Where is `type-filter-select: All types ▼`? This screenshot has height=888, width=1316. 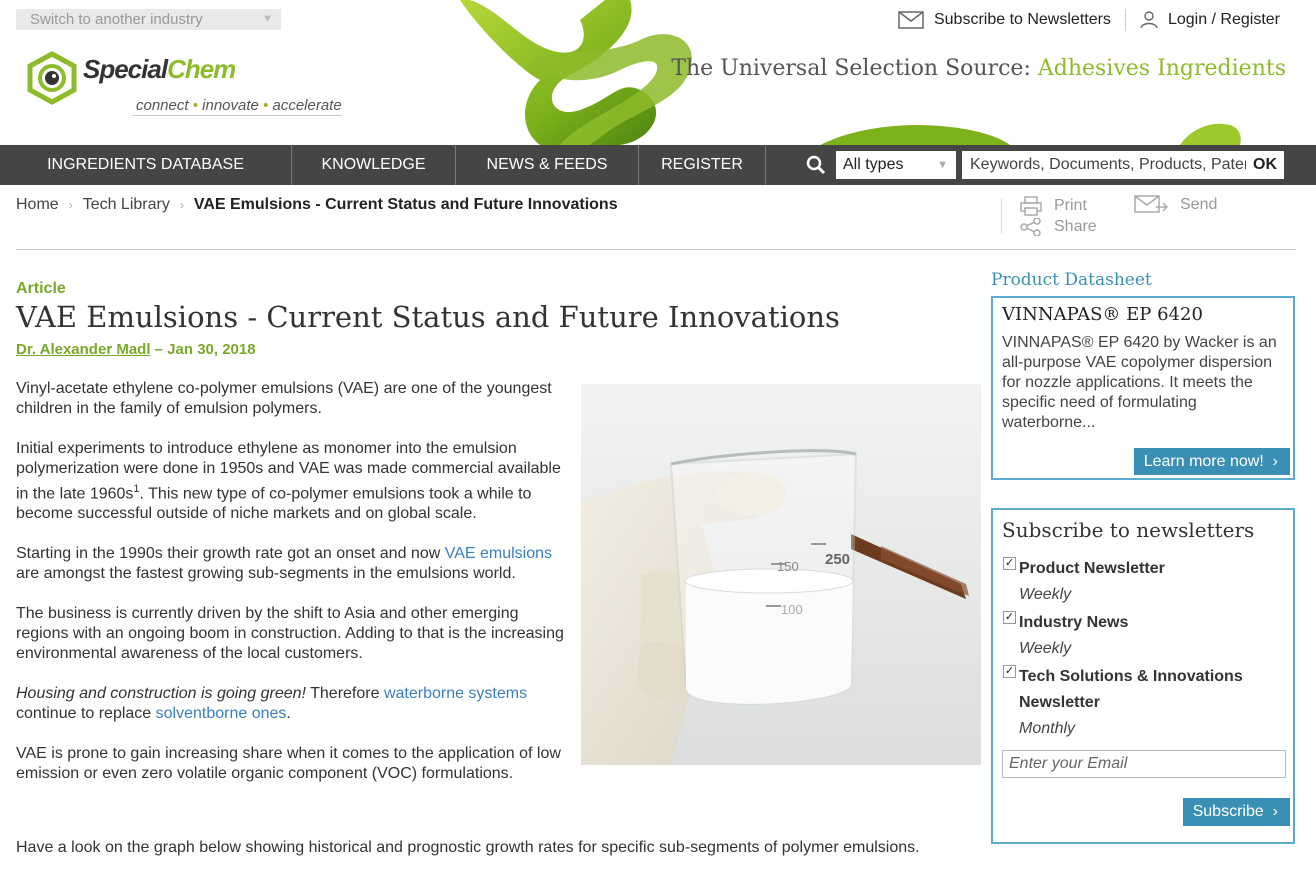
type-filter-select: All types ▼ is located at coordinates (896, 165).